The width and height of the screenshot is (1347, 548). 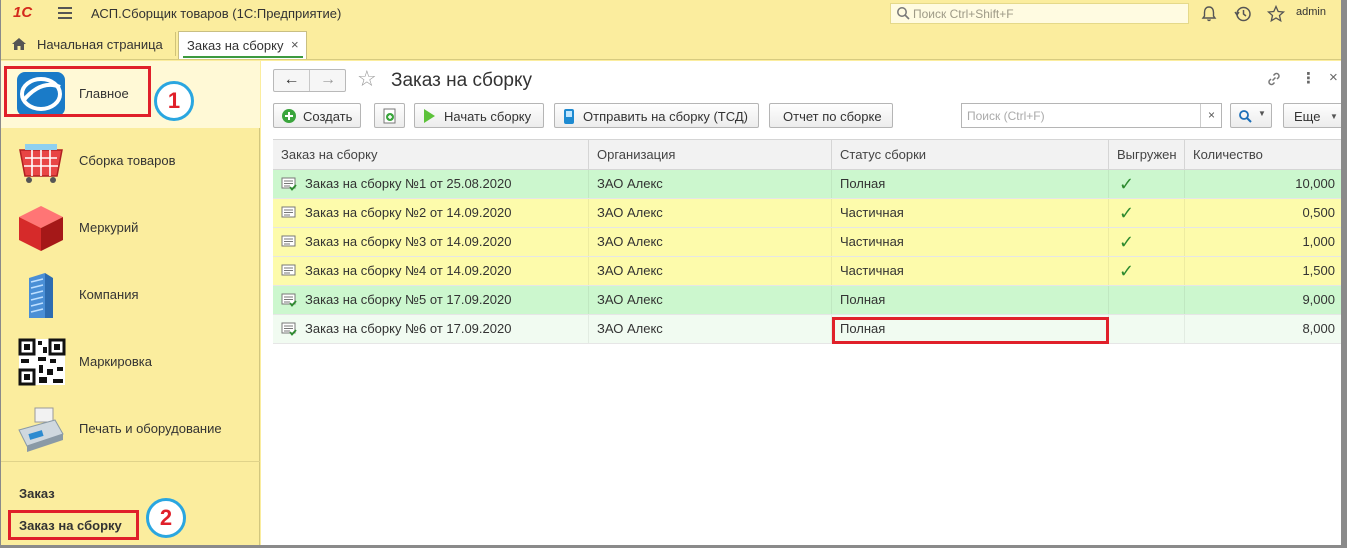 I want to click on cell-order: Заказ на сборку №4 от 14.09.2020, so click(x=431, y=271).